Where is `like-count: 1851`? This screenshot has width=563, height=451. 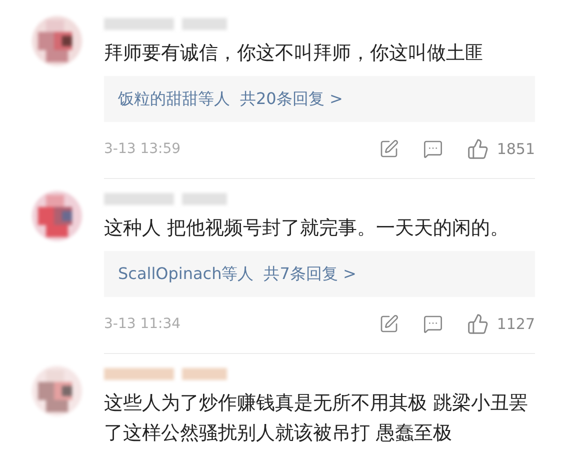
like-count: 1851 is located at coordinates (515, 149).